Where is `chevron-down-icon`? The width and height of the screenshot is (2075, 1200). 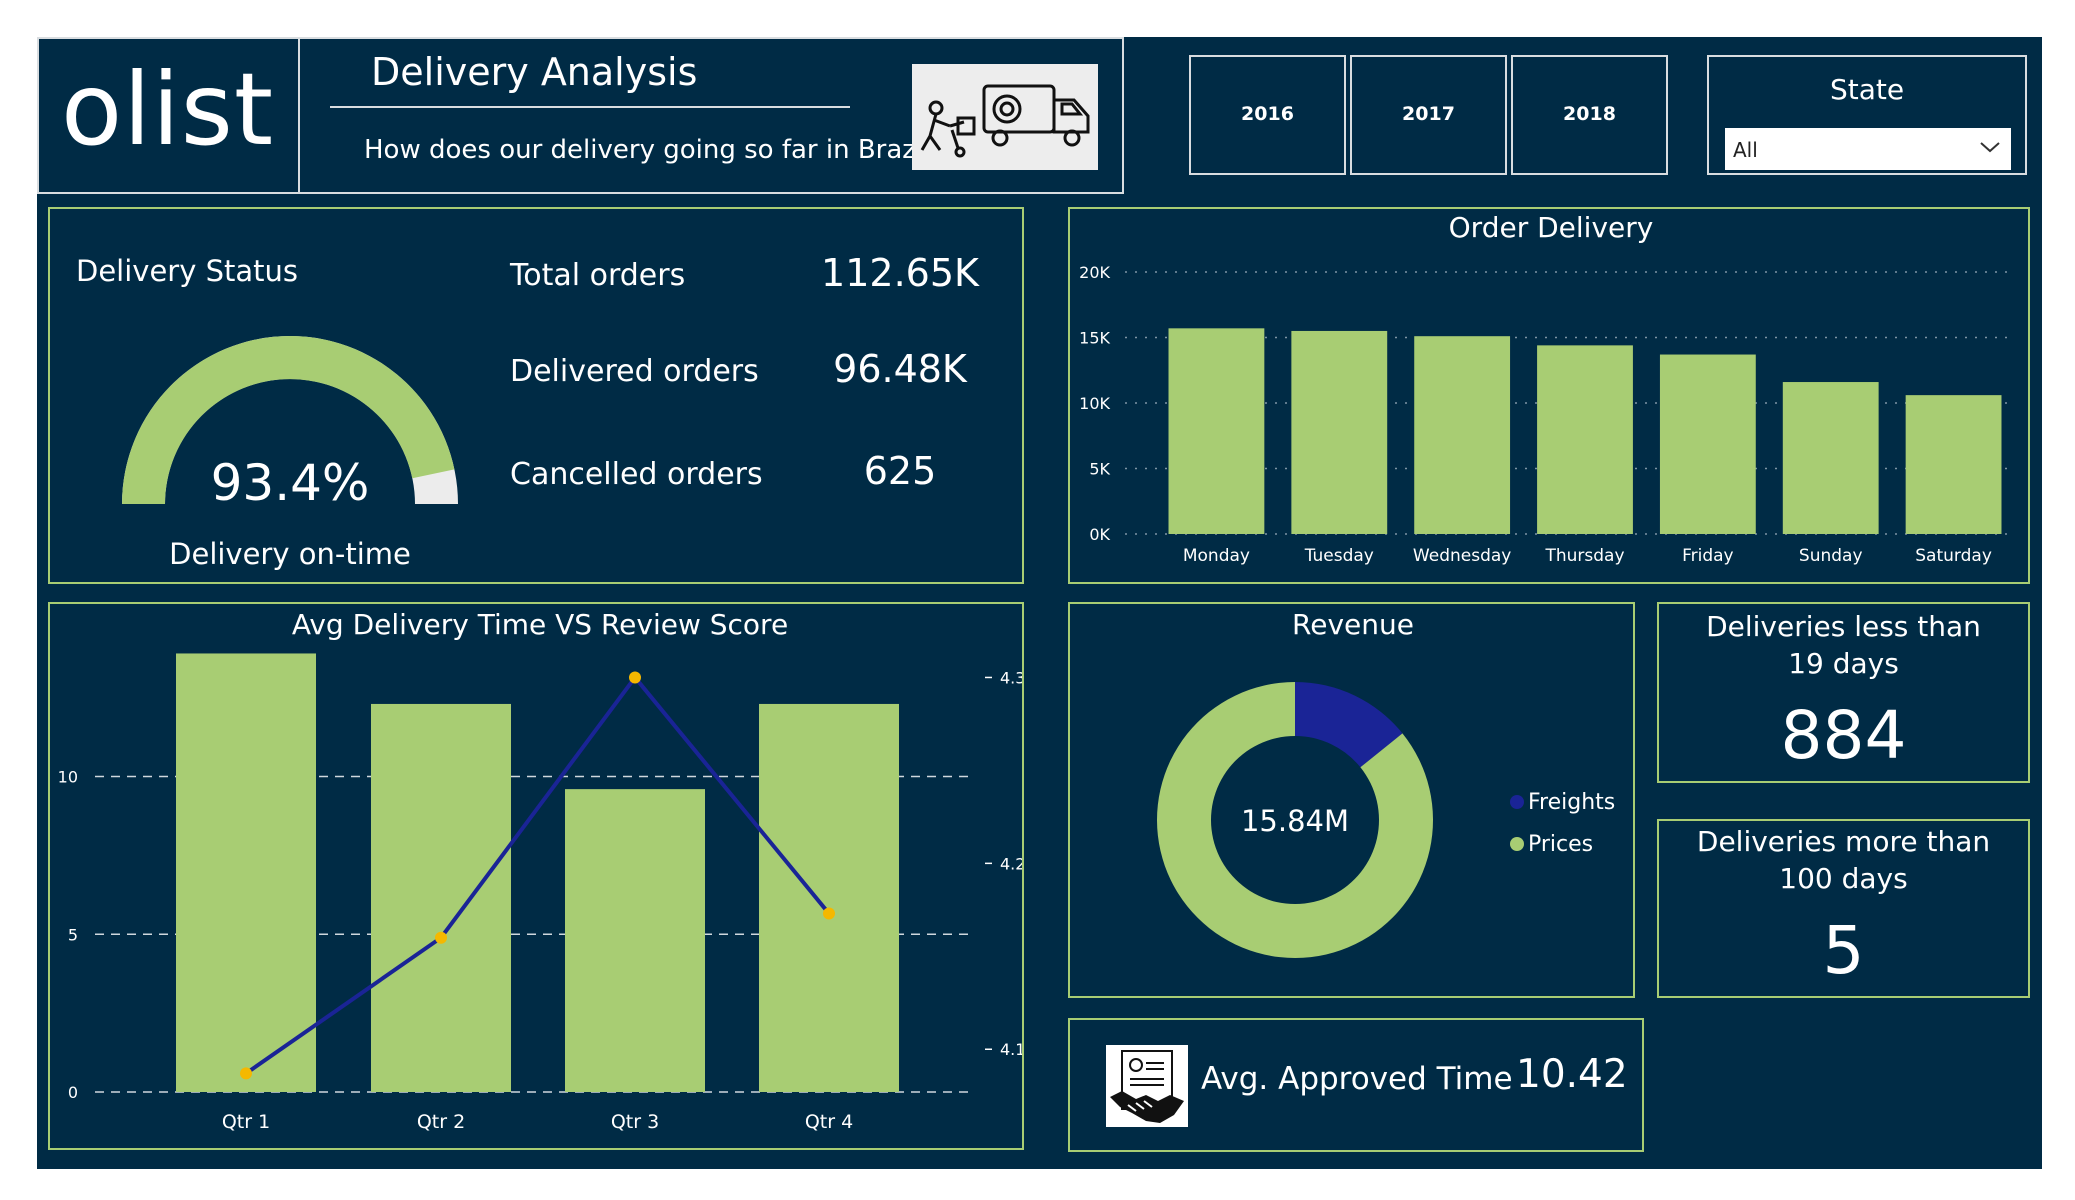
chevron-down-icon is located at coordinates (1990, 147).